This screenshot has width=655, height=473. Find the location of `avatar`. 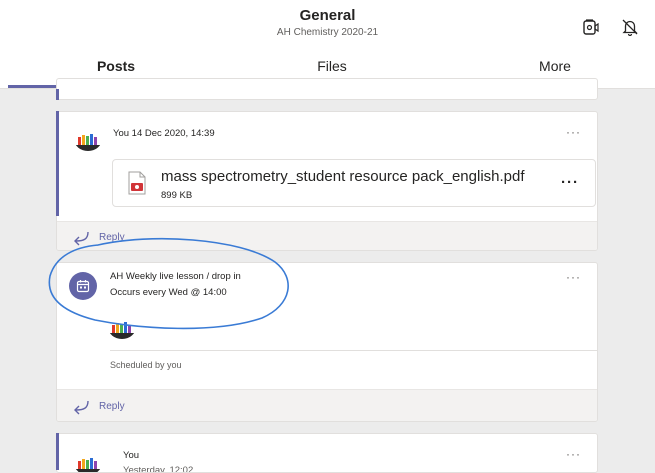

avatar is located at coordinates (88, 139).